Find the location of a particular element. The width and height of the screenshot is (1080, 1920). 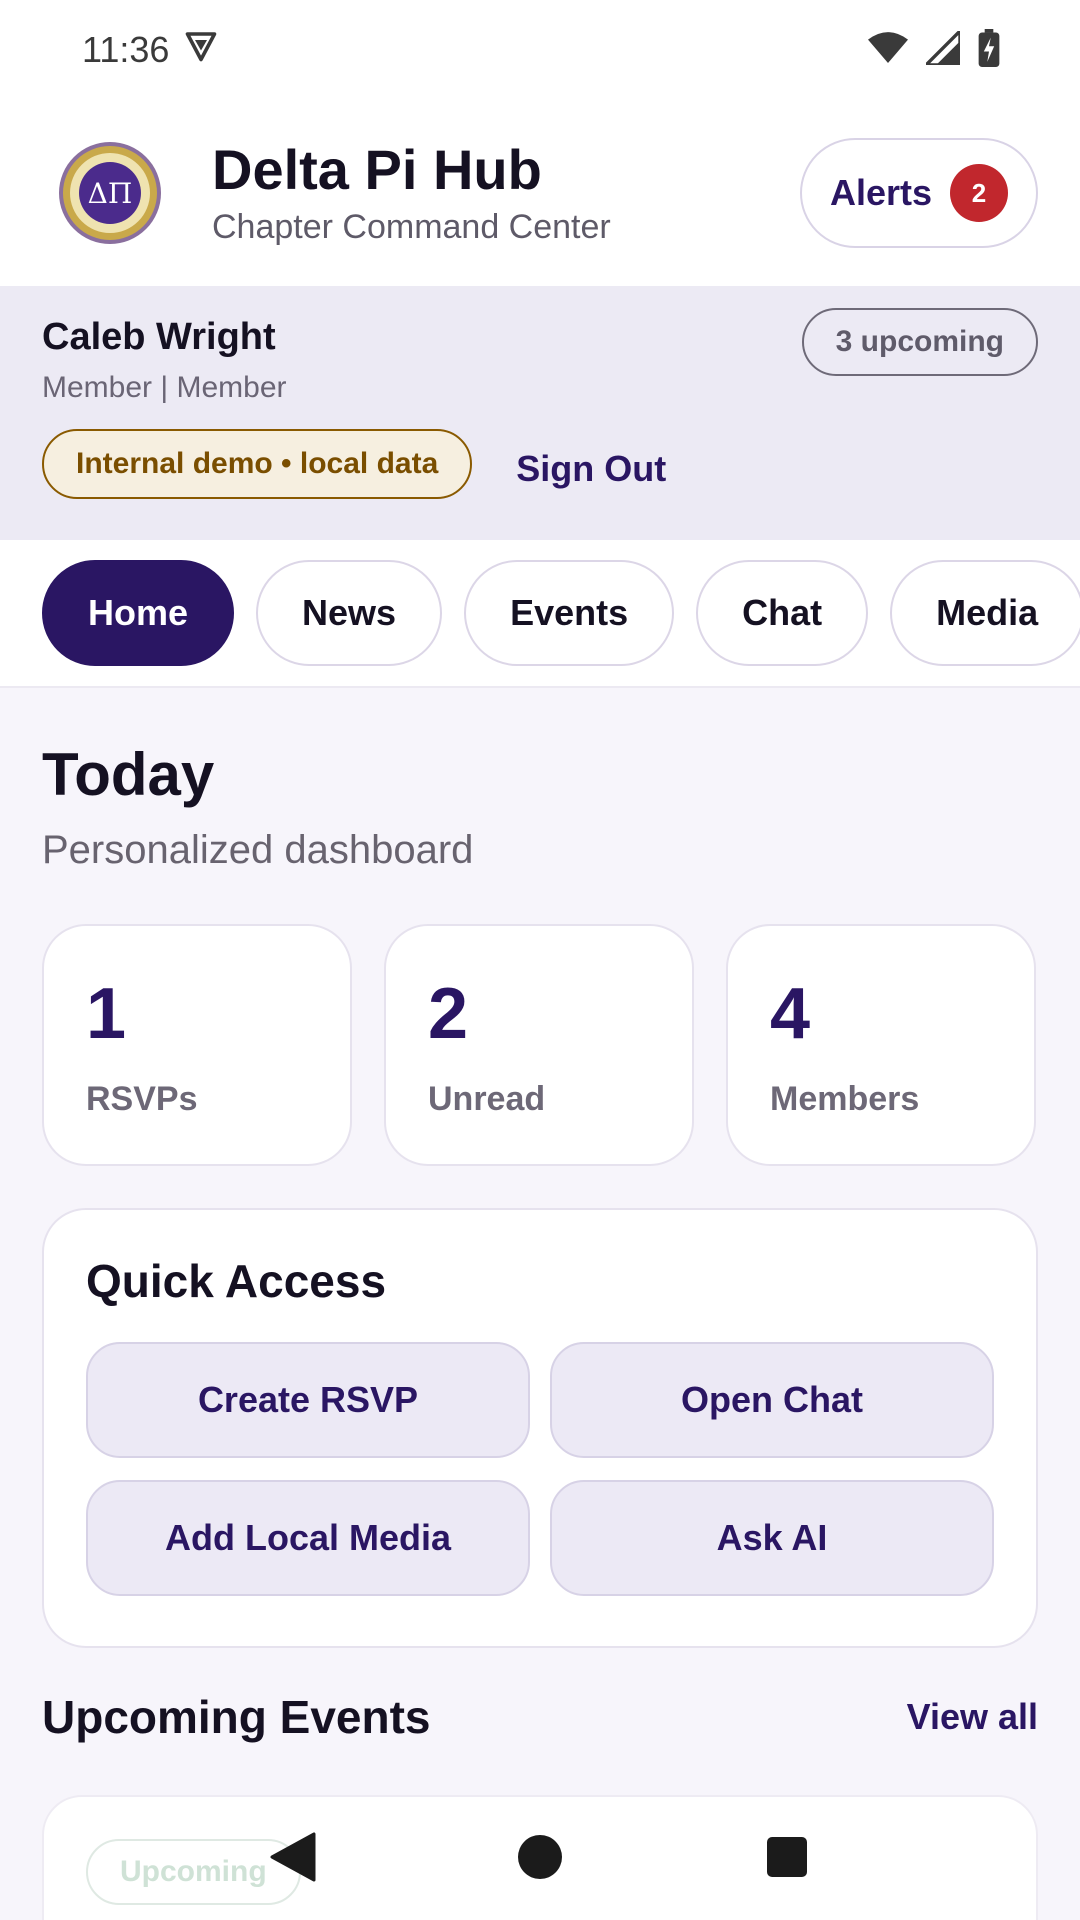

alerts-count-badge: 2 is located at coordinates (979, 193).